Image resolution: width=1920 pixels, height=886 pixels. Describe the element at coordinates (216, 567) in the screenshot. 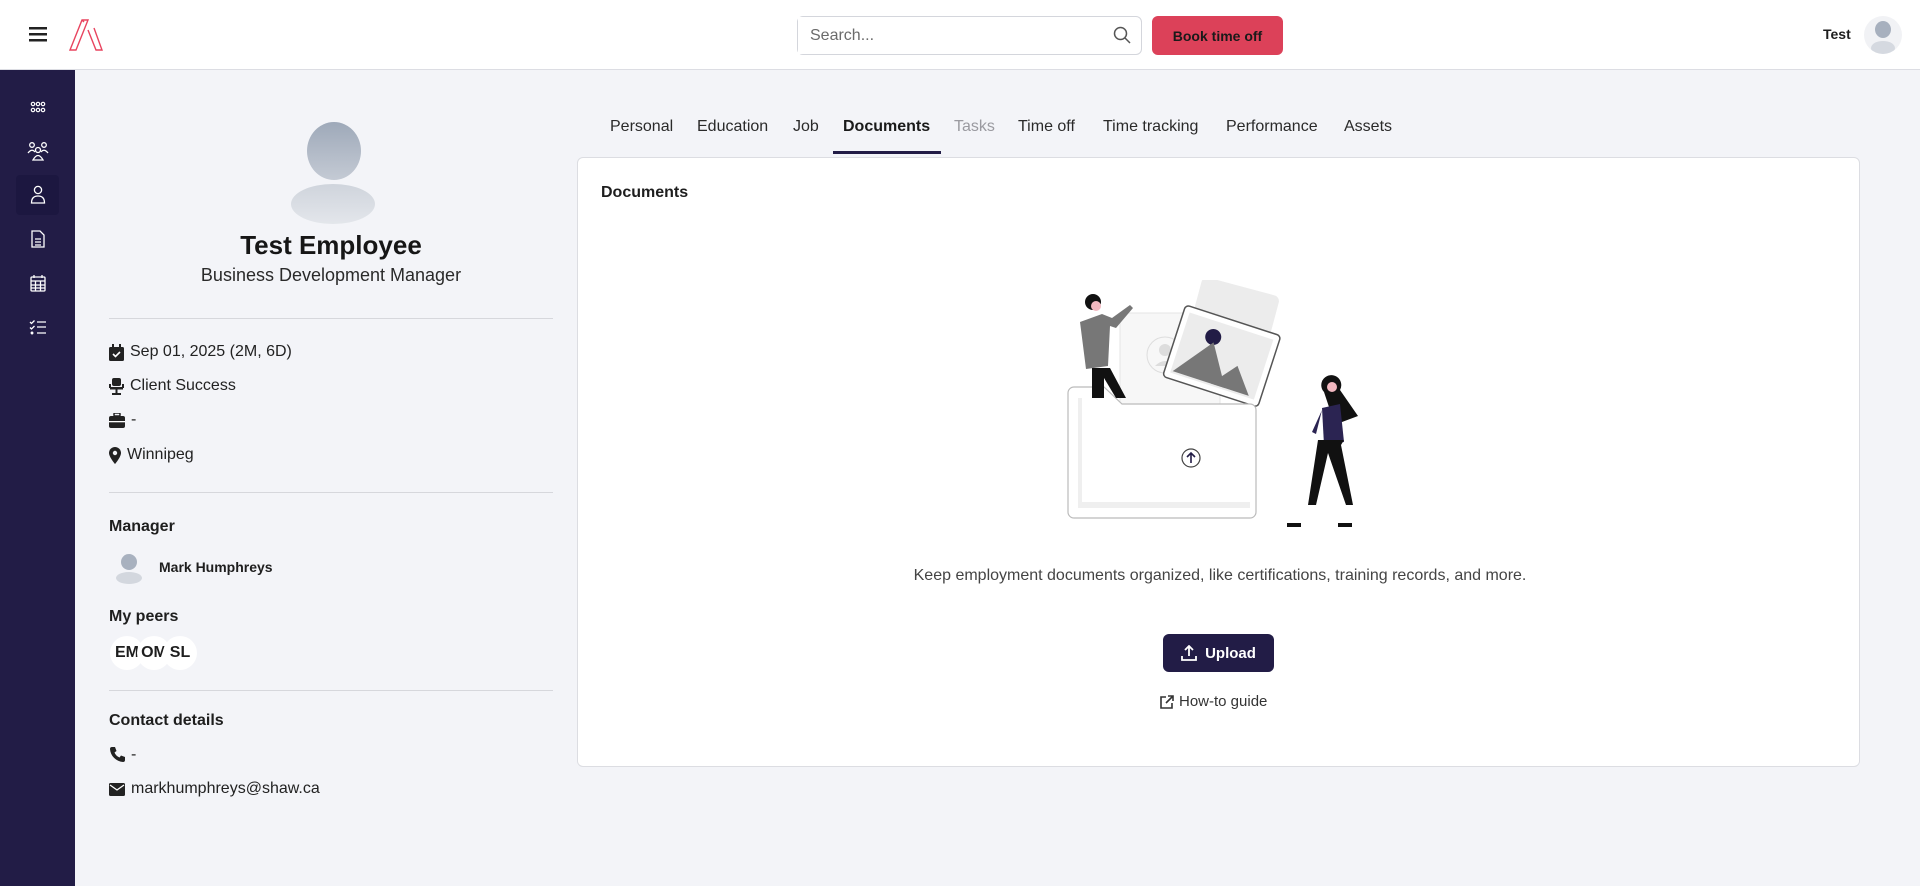

I see `manager-name: Mark Humphreys` at that location.